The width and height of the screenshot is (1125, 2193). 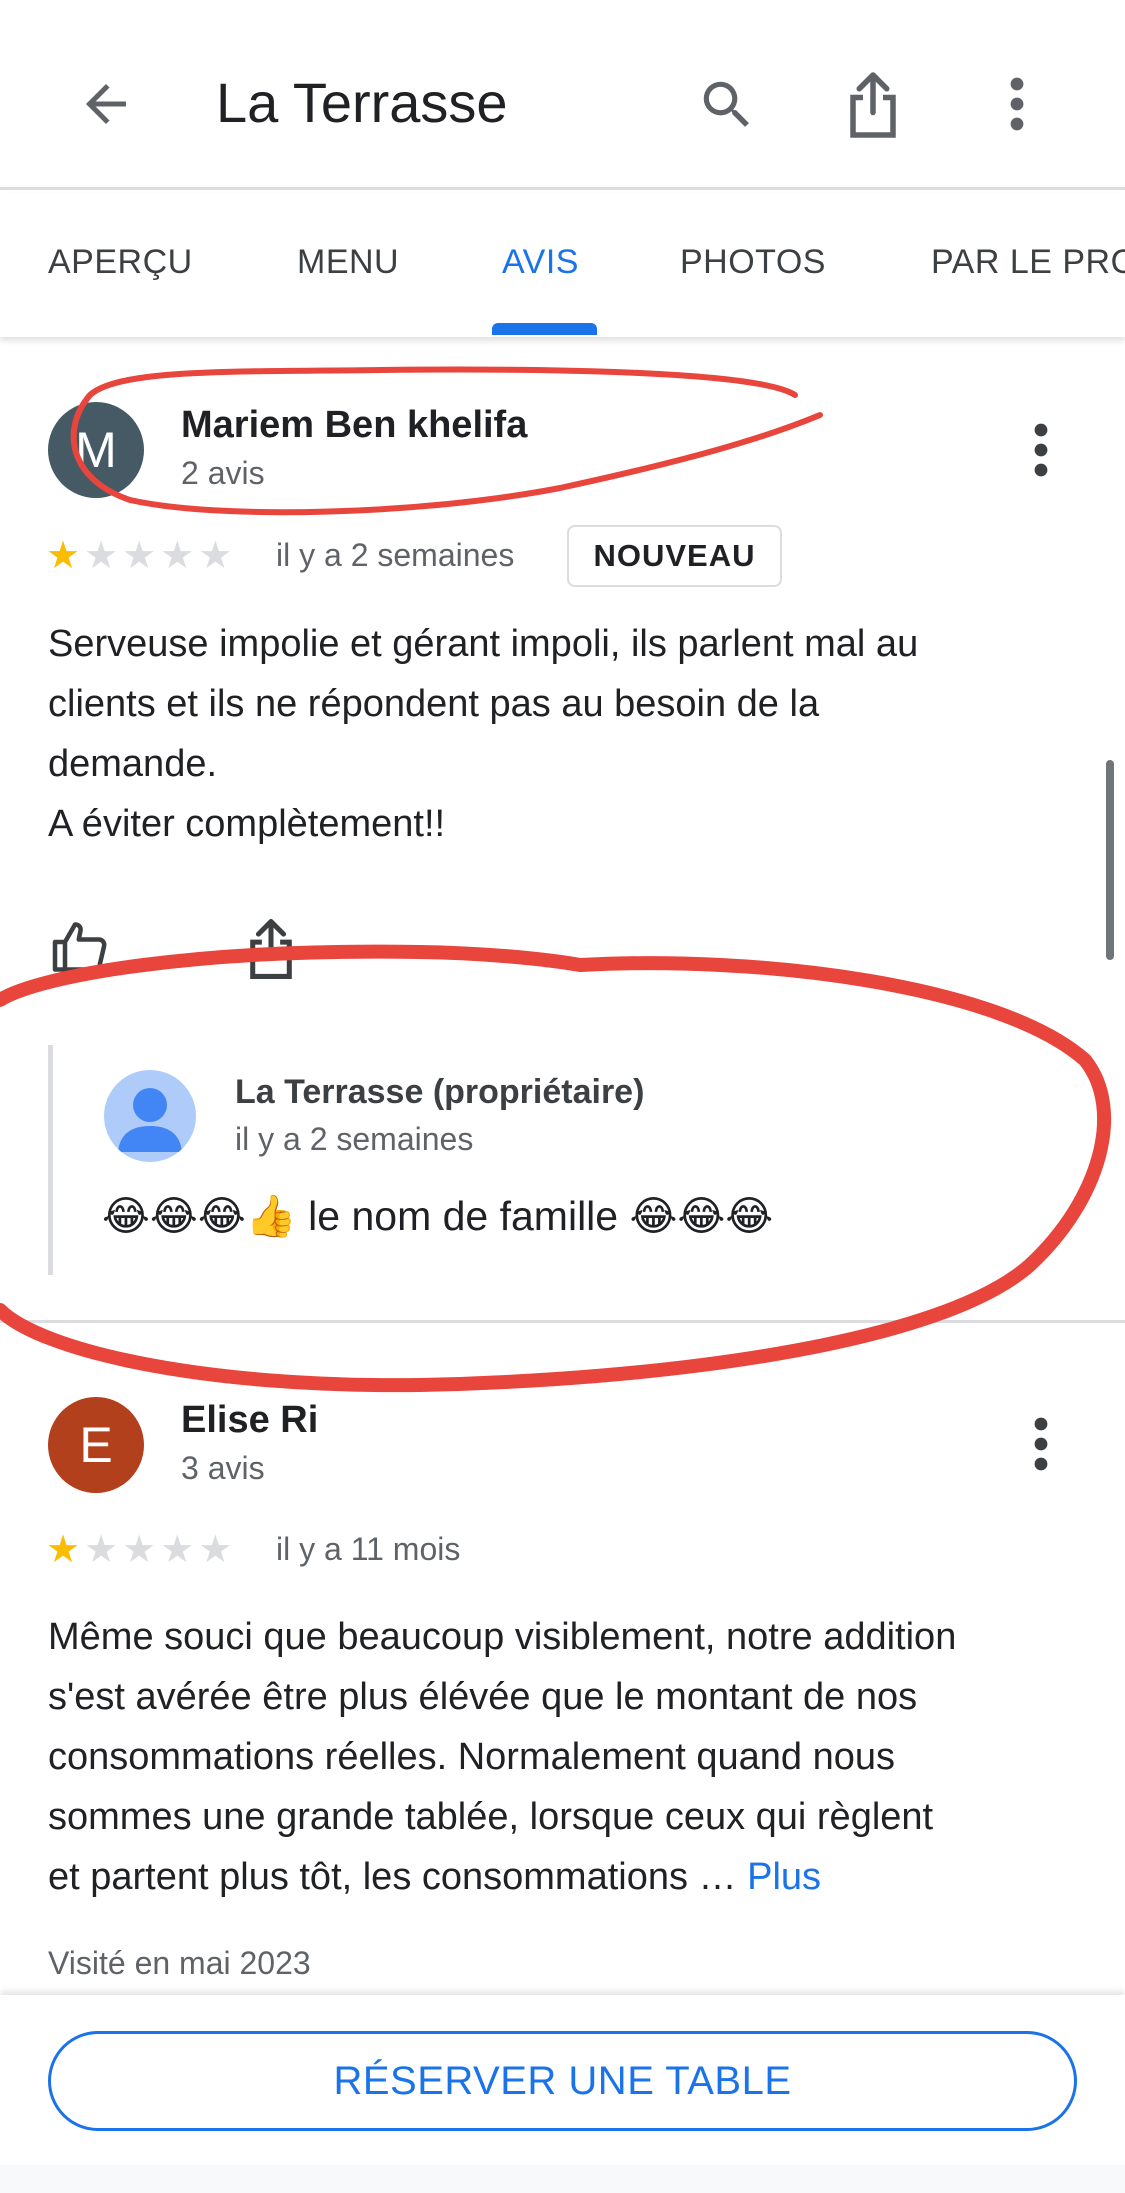 What do you see at coordinates (784, 1877) in the screenshot?
I see `more-link: Plus` at bounding box center [784, 1877].